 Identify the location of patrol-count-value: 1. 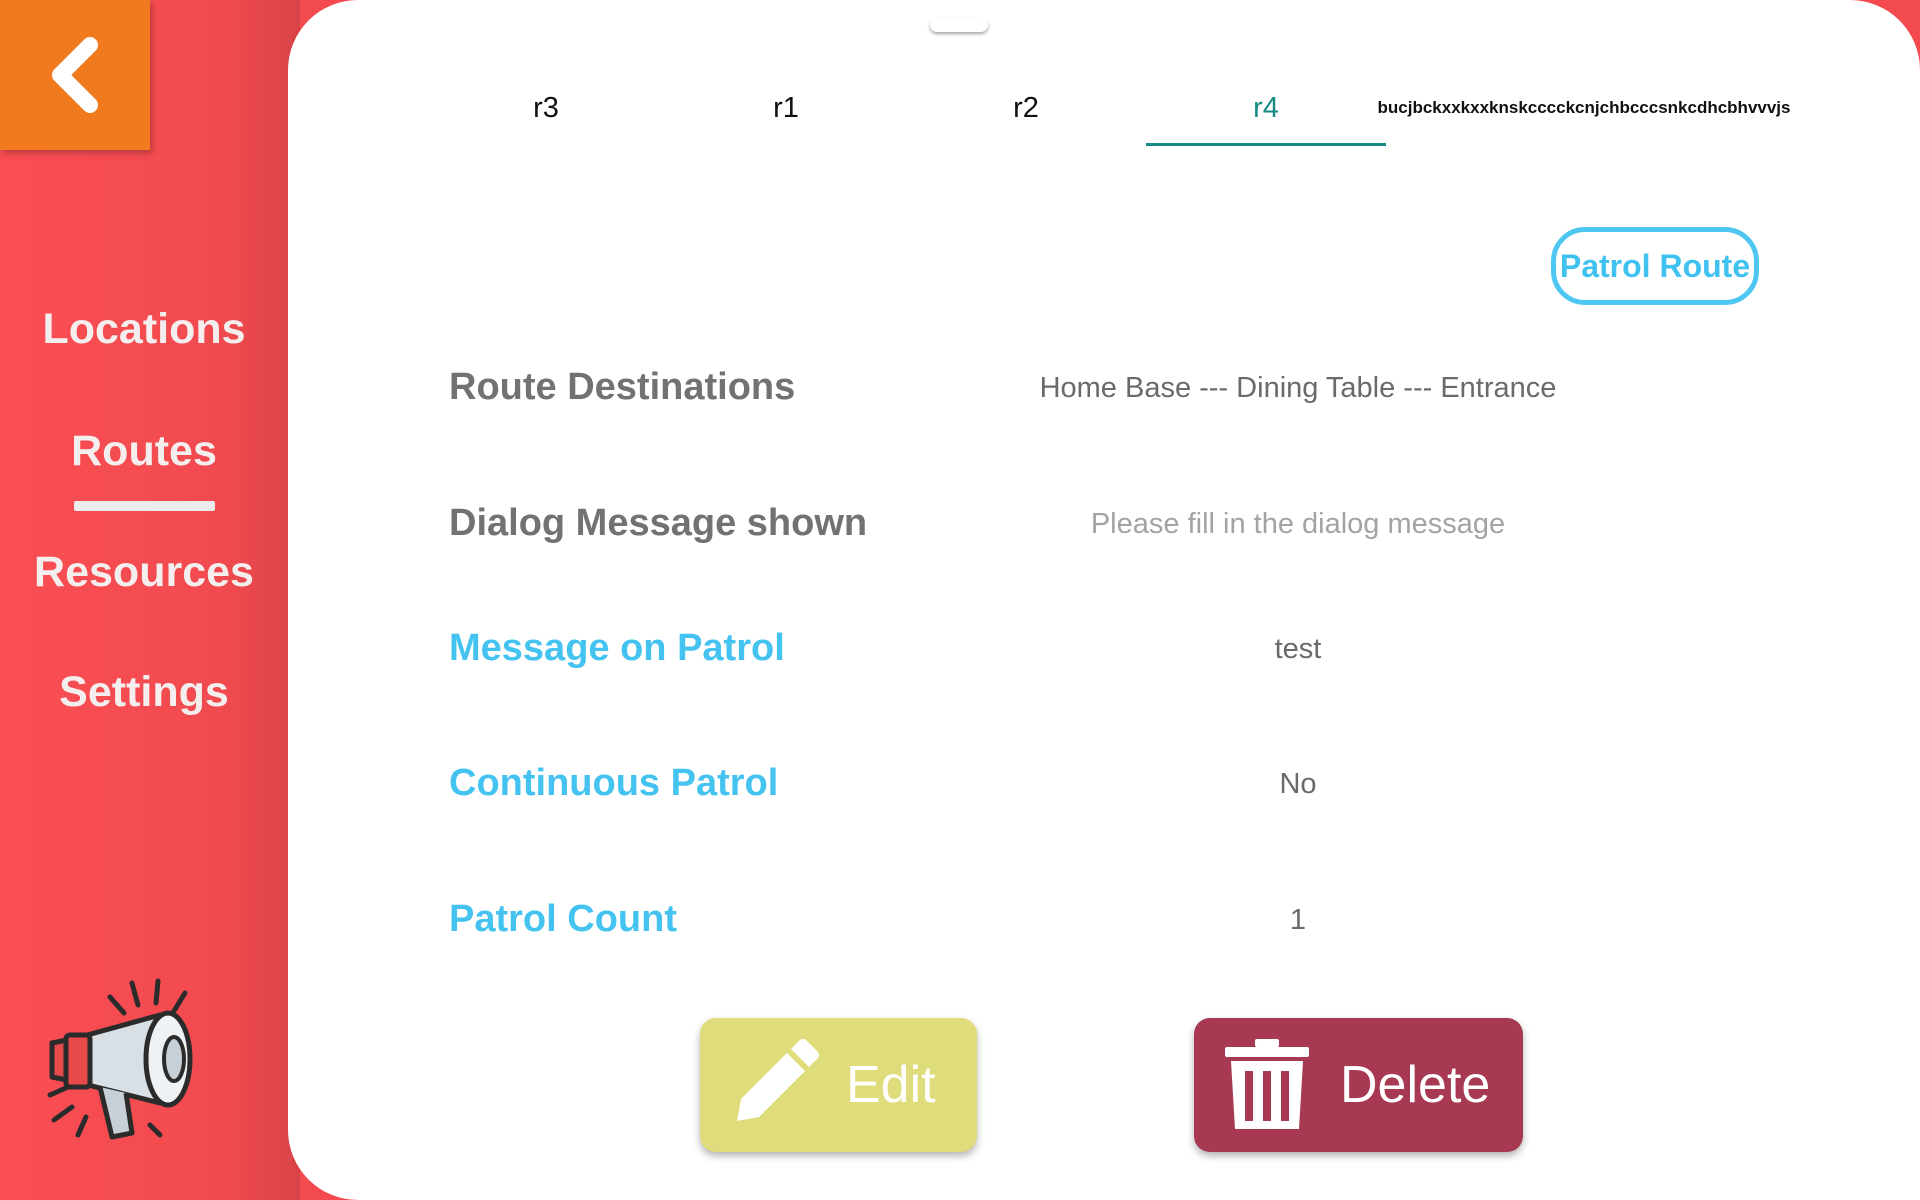
(1298, 920).